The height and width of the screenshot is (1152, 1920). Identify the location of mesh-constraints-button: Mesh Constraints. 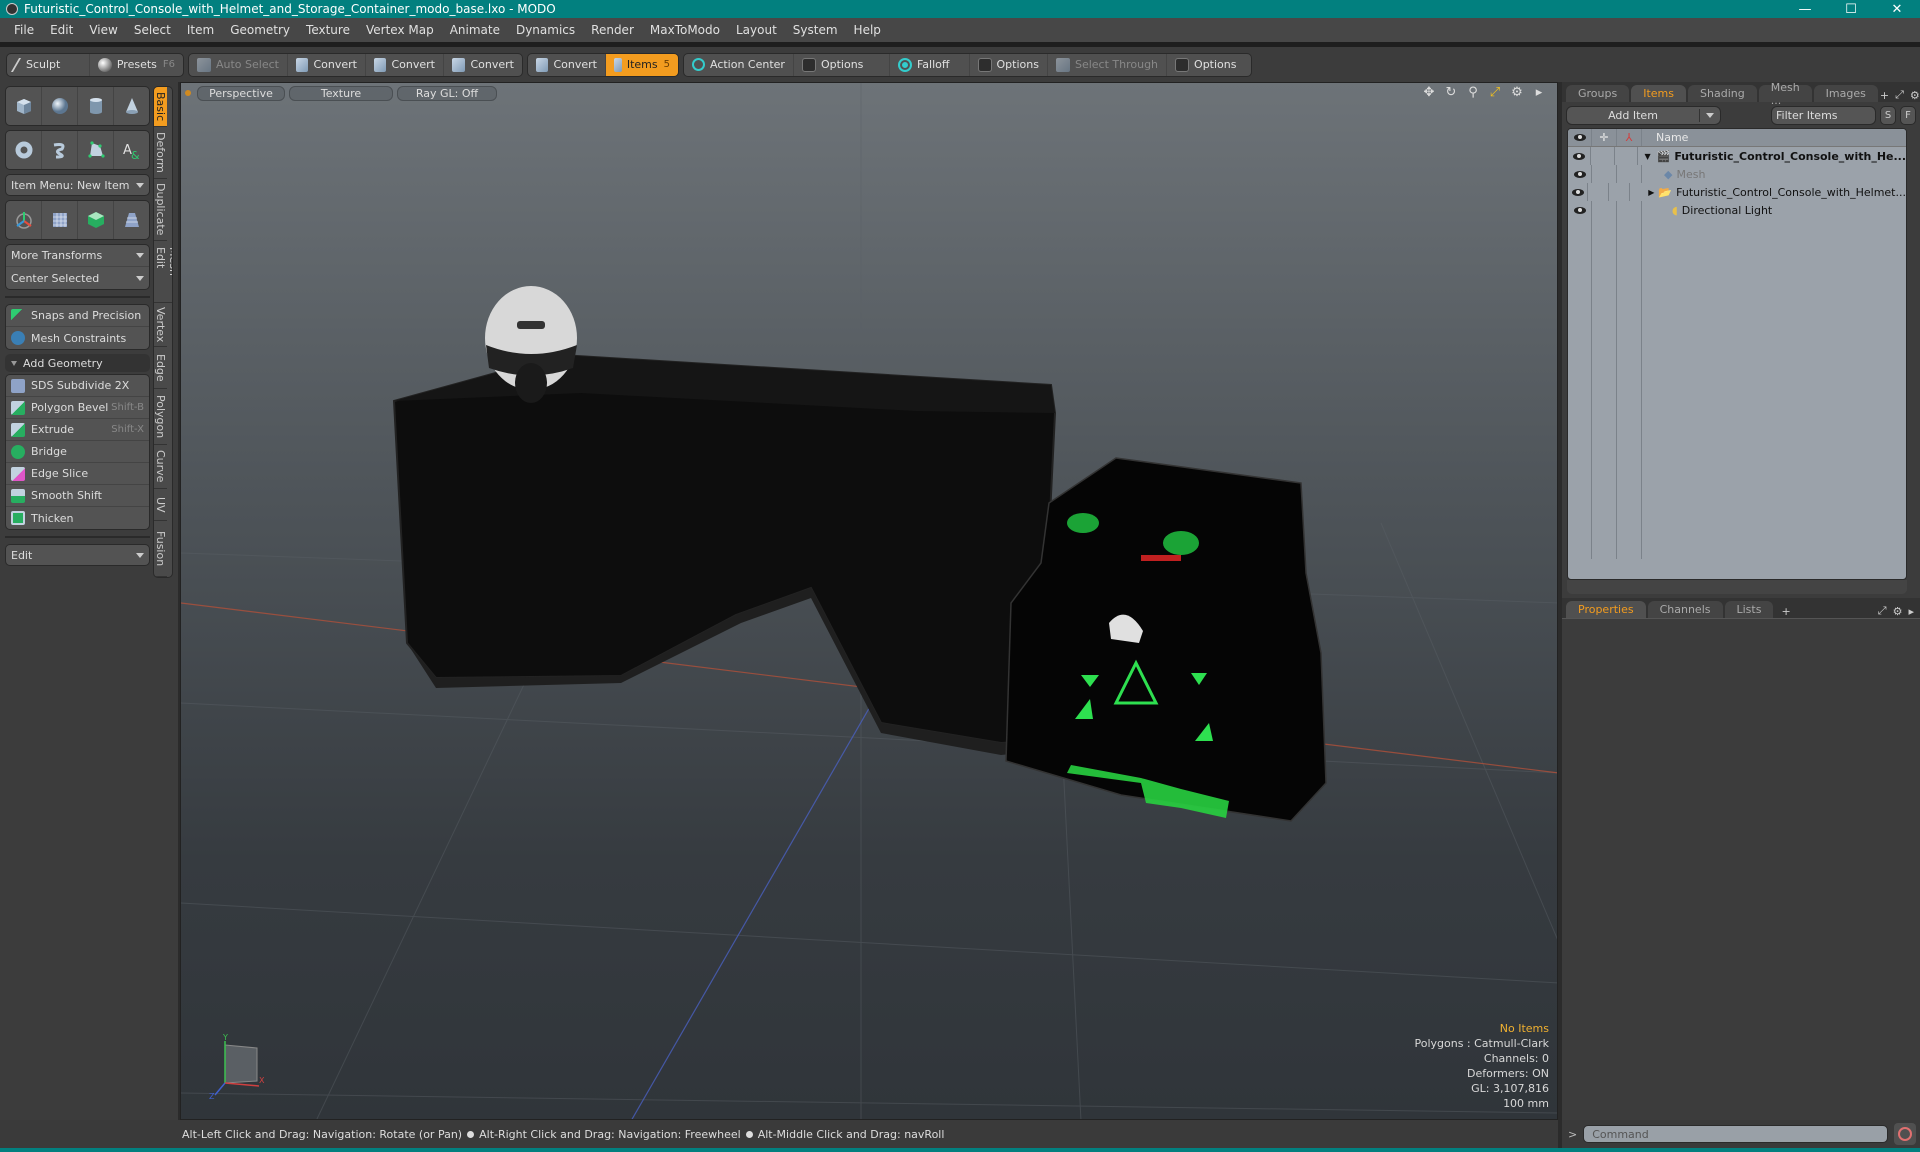
(77, 338).